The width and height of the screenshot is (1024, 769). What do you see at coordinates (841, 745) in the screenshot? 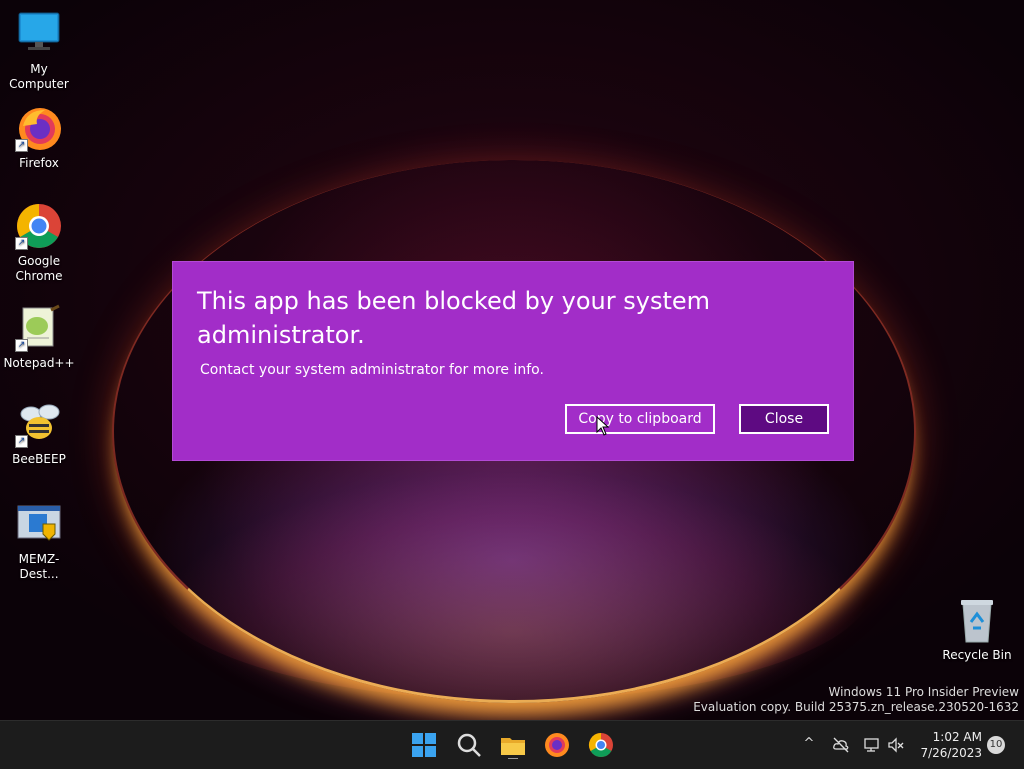
I see `cloud-offline-icon` at bounding box center [841, 745].